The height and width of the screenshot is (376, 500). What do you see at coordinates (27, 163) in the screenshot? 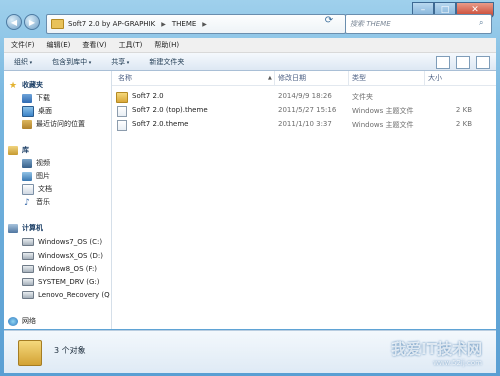
I see `video-icon` at bounding box center [27, 163].